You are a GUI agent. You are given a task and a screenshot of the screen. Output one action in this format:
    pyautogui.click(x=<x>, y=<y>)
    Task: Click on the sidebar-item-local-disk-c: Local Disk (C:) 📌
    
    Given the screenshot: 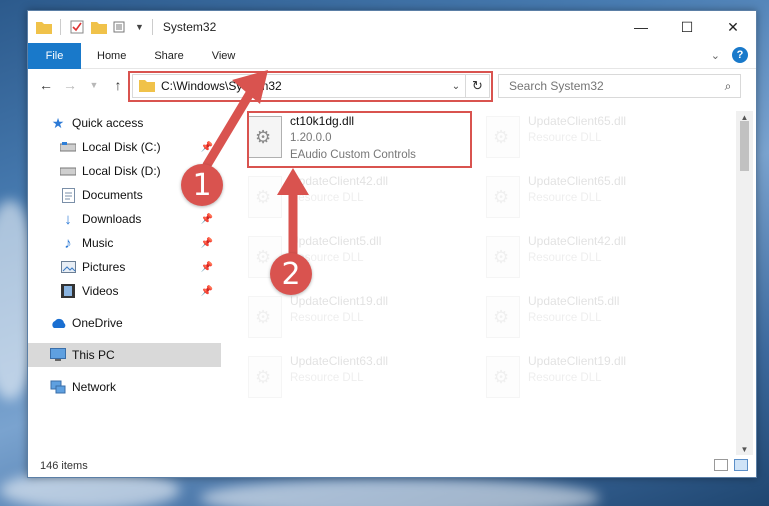 What is the action you would take?
    pyautogui.click(x=124, y=147)
    